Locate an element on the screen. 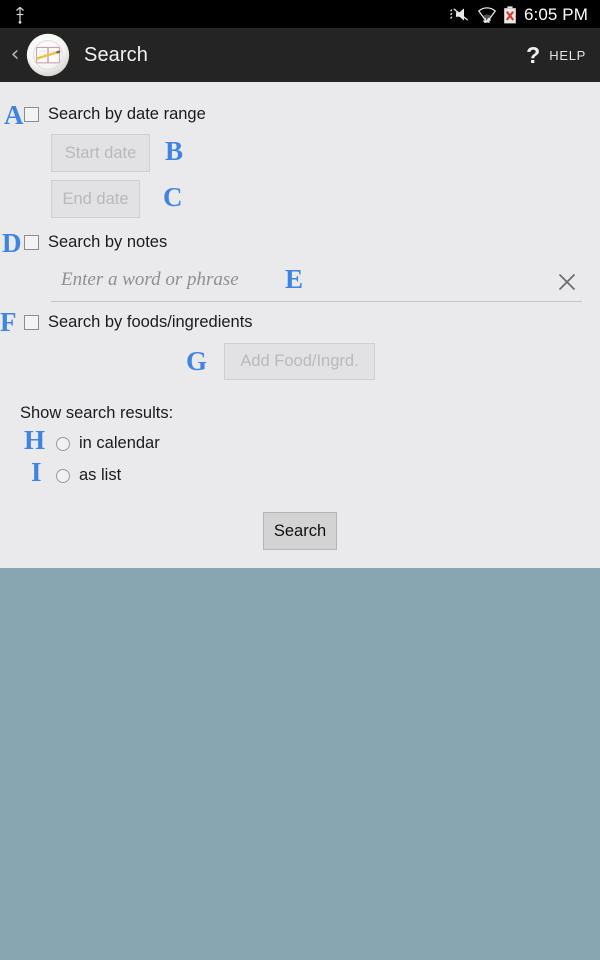 This screenshot has width=600, height=960. usb-icon is located at coordinates (20, 15).